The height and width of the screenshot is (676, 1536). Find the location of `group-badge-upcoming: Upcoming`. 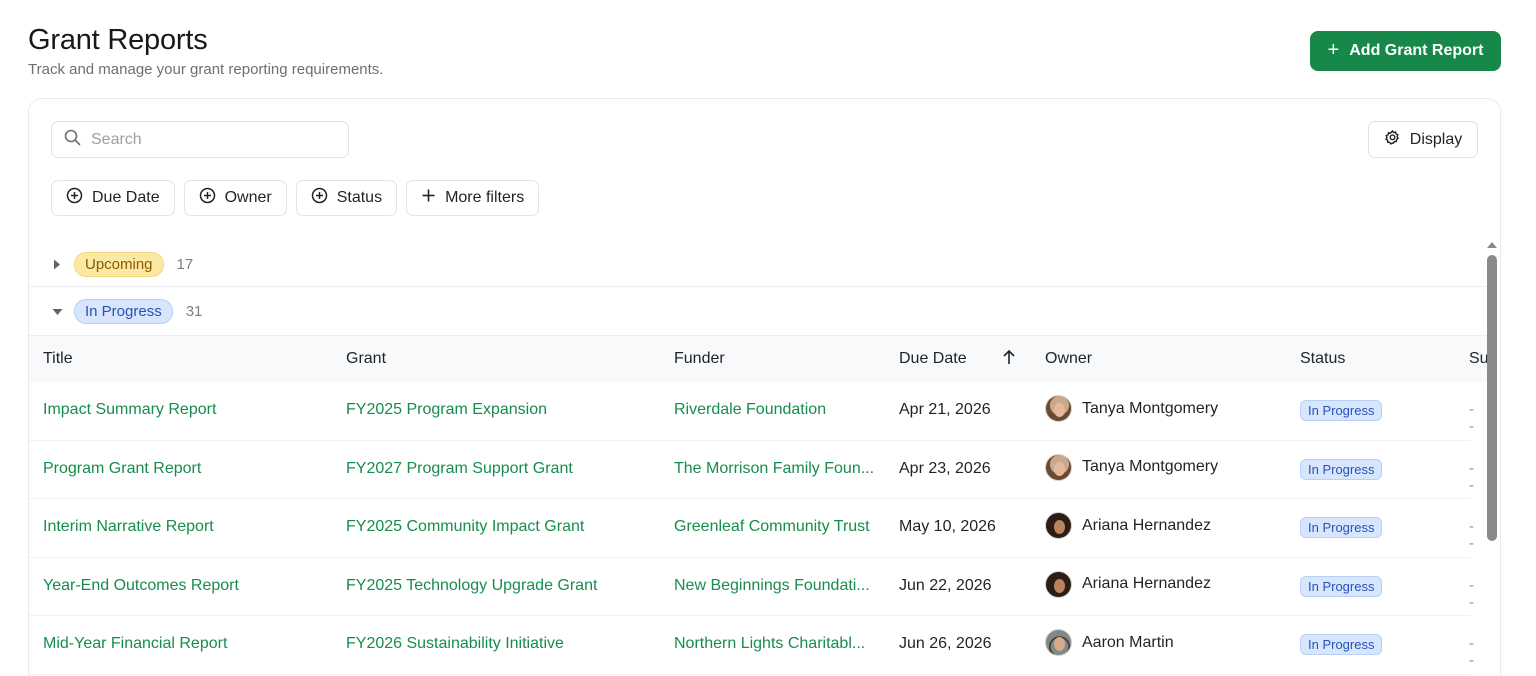

group-badge-upcoming: Upcoming is located at coordinates (119, 264).